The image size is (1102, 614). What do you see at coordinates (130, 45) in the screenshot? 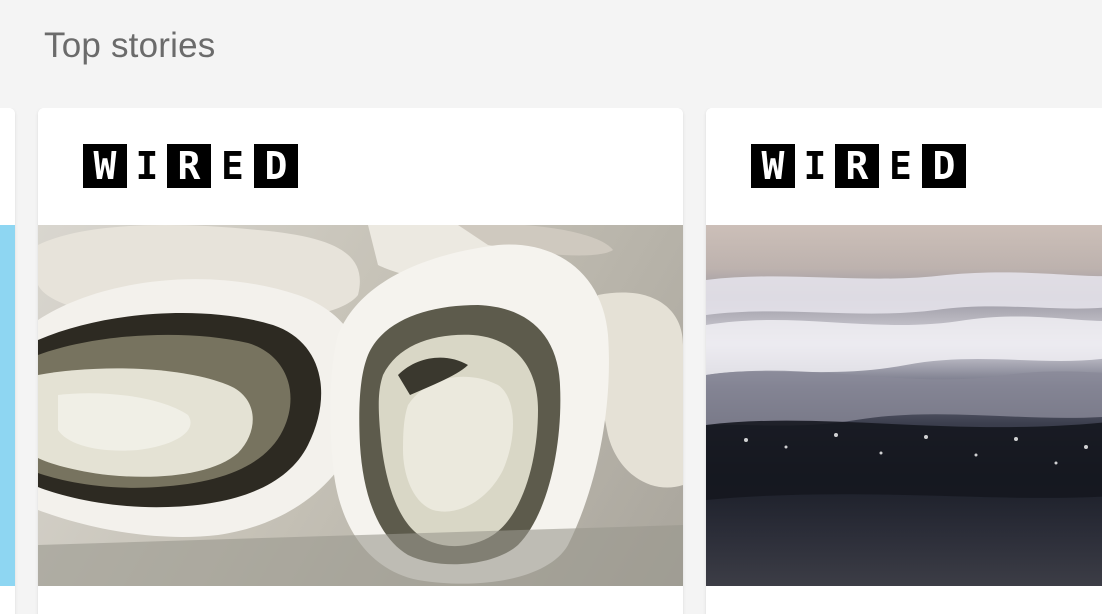
I see `section-title: Top stories` at bounding box center [130, 45].